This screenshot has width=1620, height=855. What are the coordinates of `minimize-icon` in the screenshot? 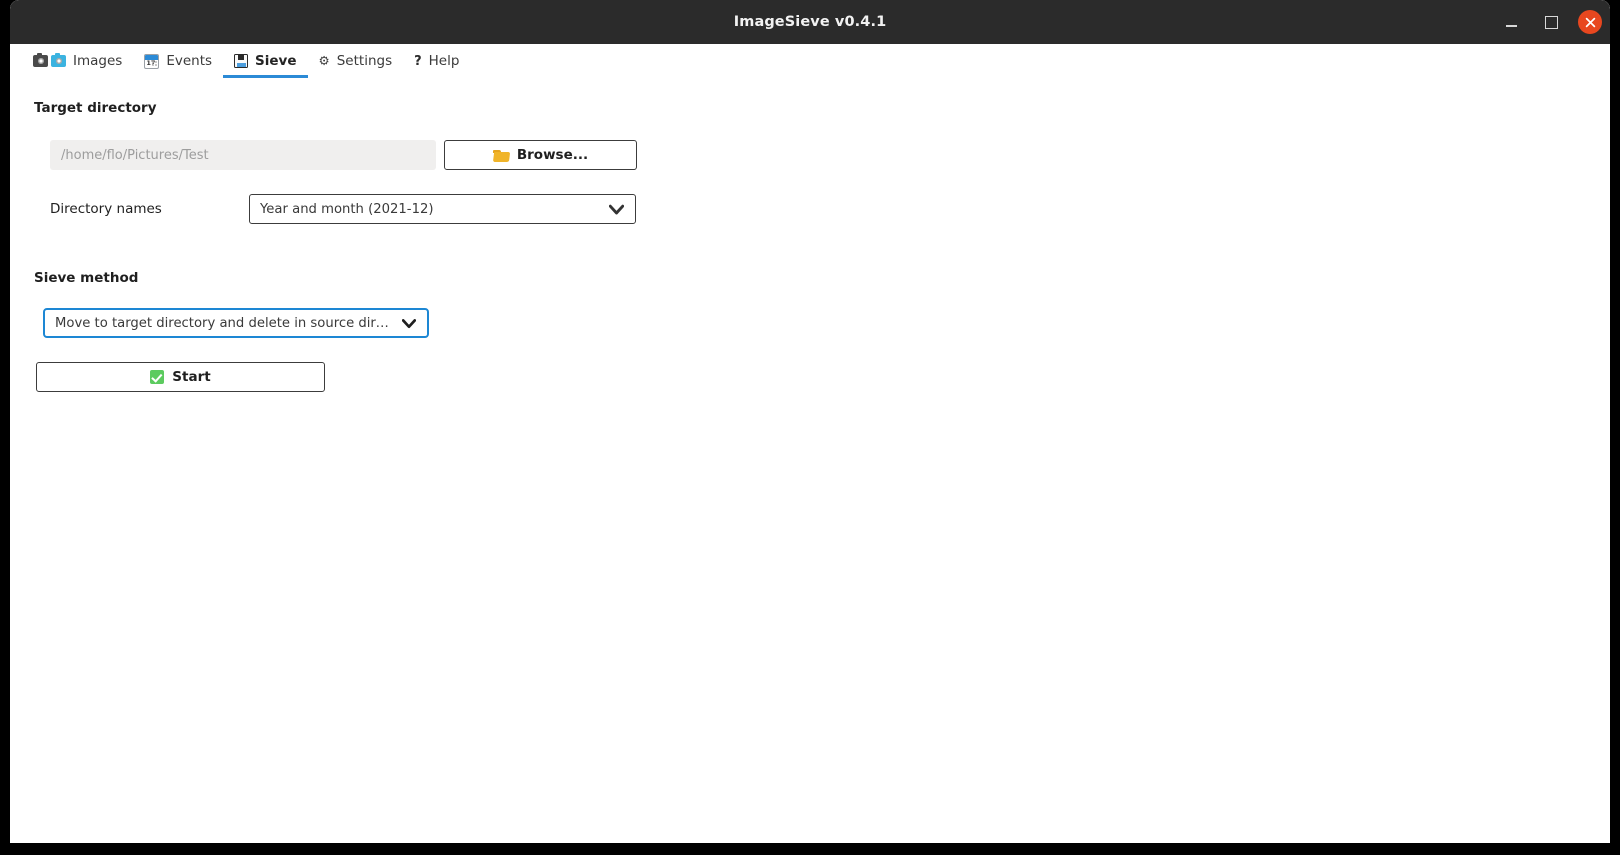 It's located at (1511, 25).